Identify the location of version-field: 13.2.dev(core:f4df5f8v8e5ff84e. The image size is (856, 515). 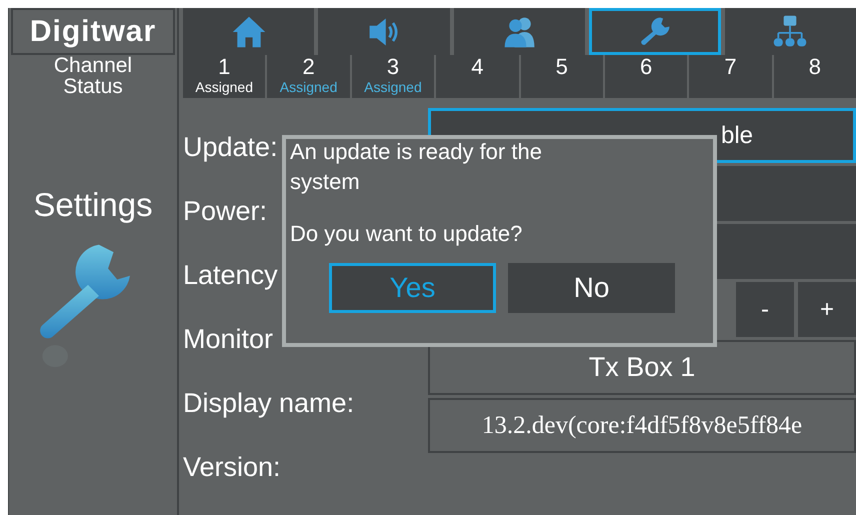
(642, 425).